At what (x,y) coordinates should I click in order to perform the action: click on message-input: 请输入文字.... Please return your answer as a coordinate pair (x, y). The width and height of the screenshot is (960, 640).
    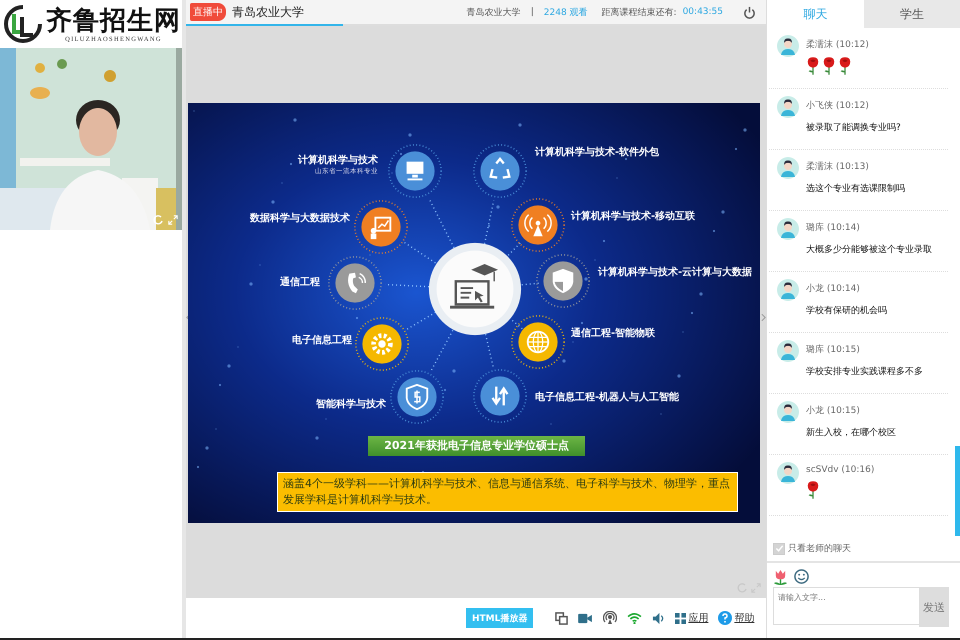
    Looking at the image, I should click on (846, 606).